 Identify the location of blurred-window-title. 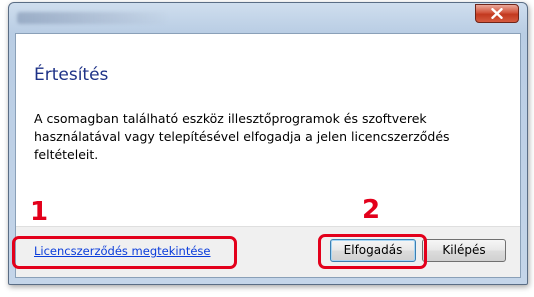
(92, 18).